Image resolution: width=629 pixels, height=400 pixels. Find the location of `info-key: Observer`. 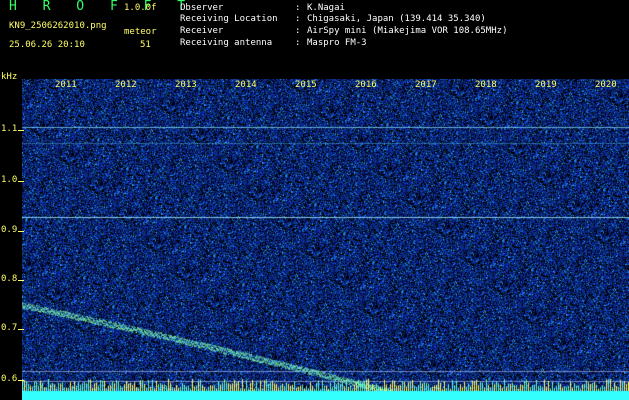

info-key: Observer is located at coordinates (202, 8).